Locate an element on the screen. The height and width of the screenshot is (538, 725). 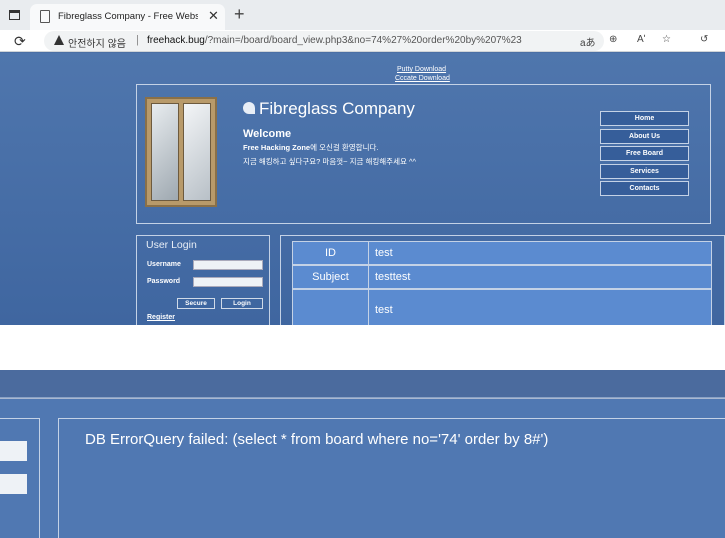
welcome-heading: Welcome is located at coordinates (267, 134).